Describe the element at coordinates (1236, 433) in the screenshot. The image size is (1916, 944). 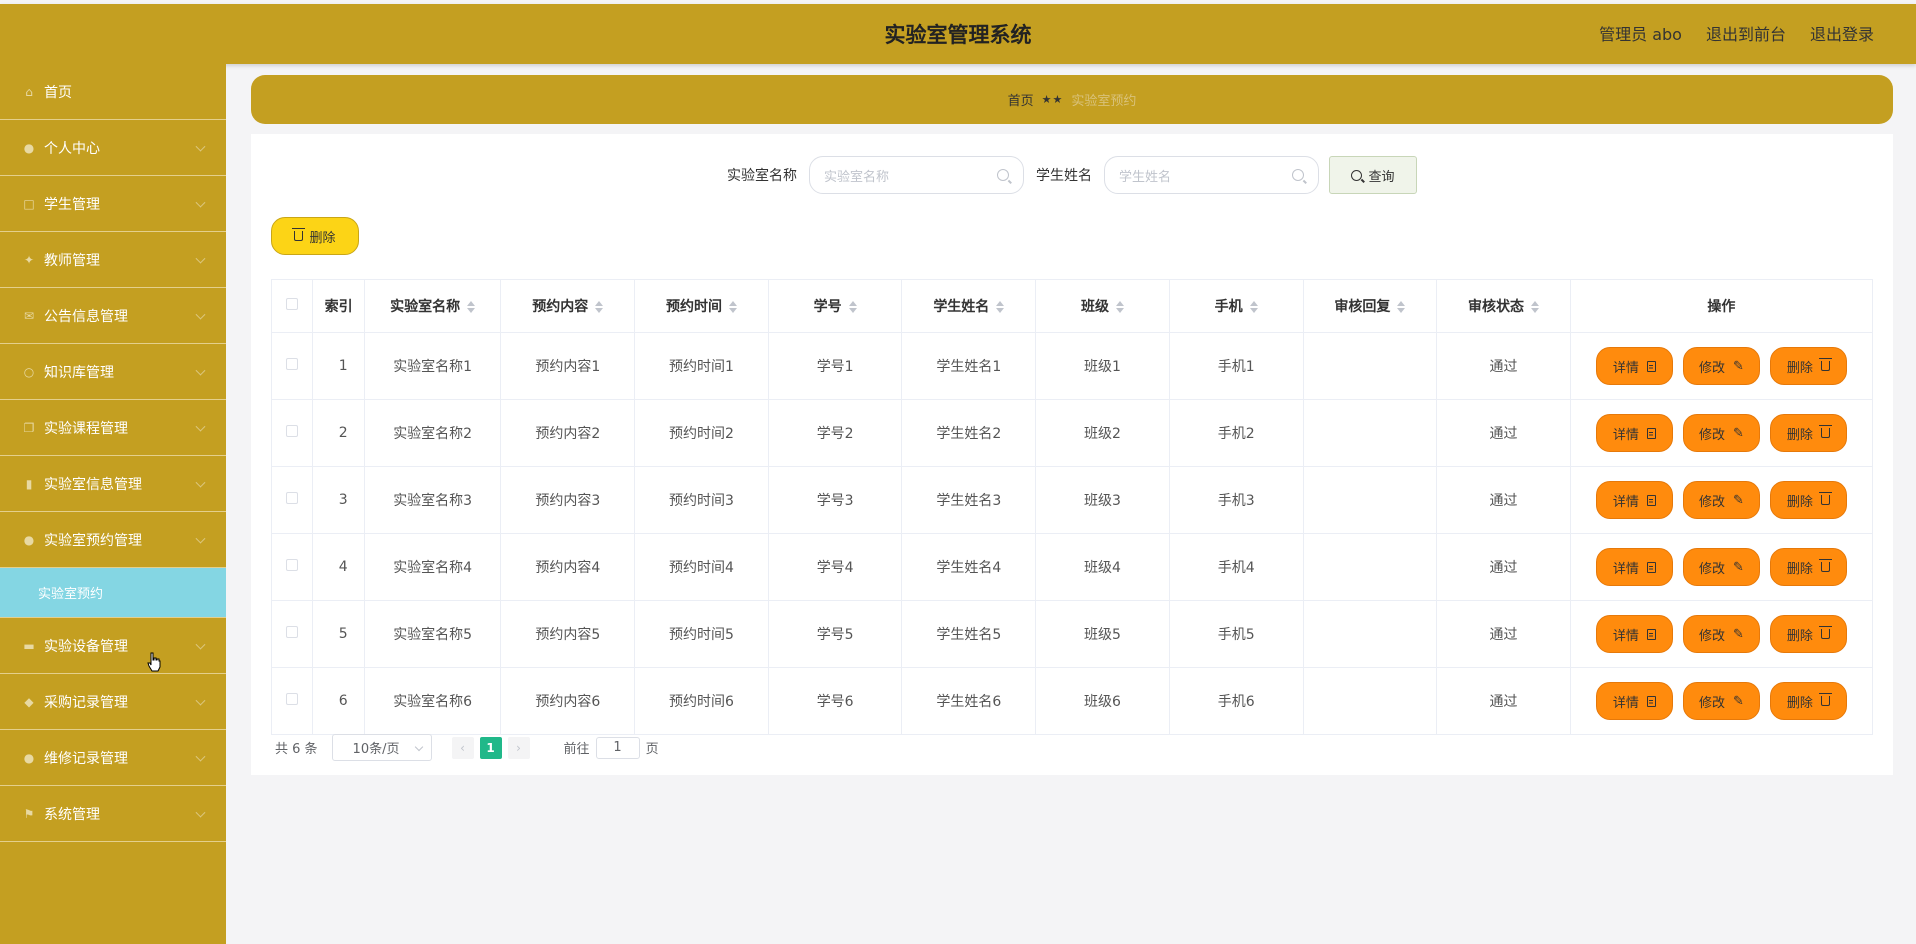
I see `cell-phone: 手机2` at that location.